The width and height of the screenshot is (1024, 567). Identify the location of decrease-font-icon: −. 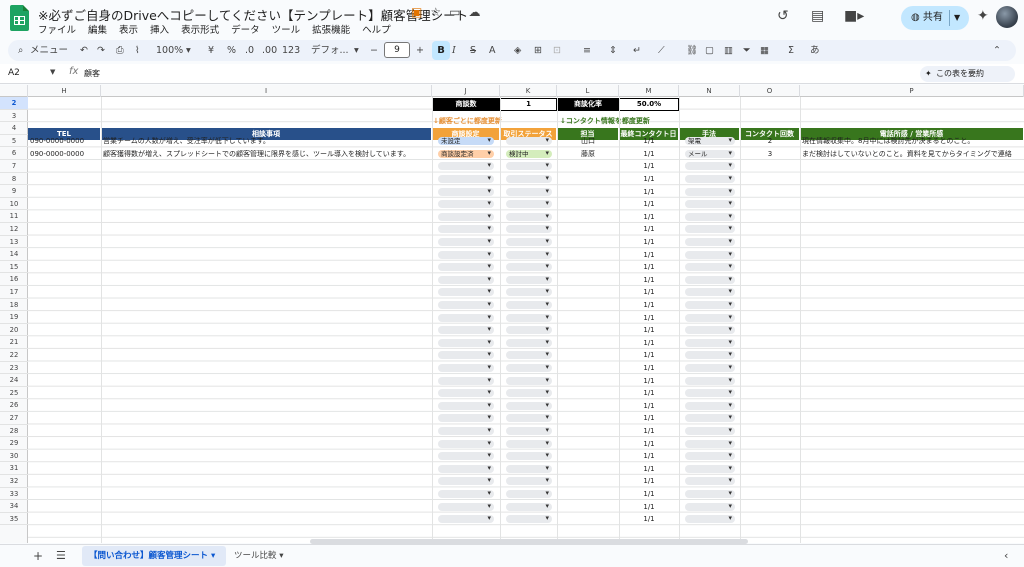
(374, 50).